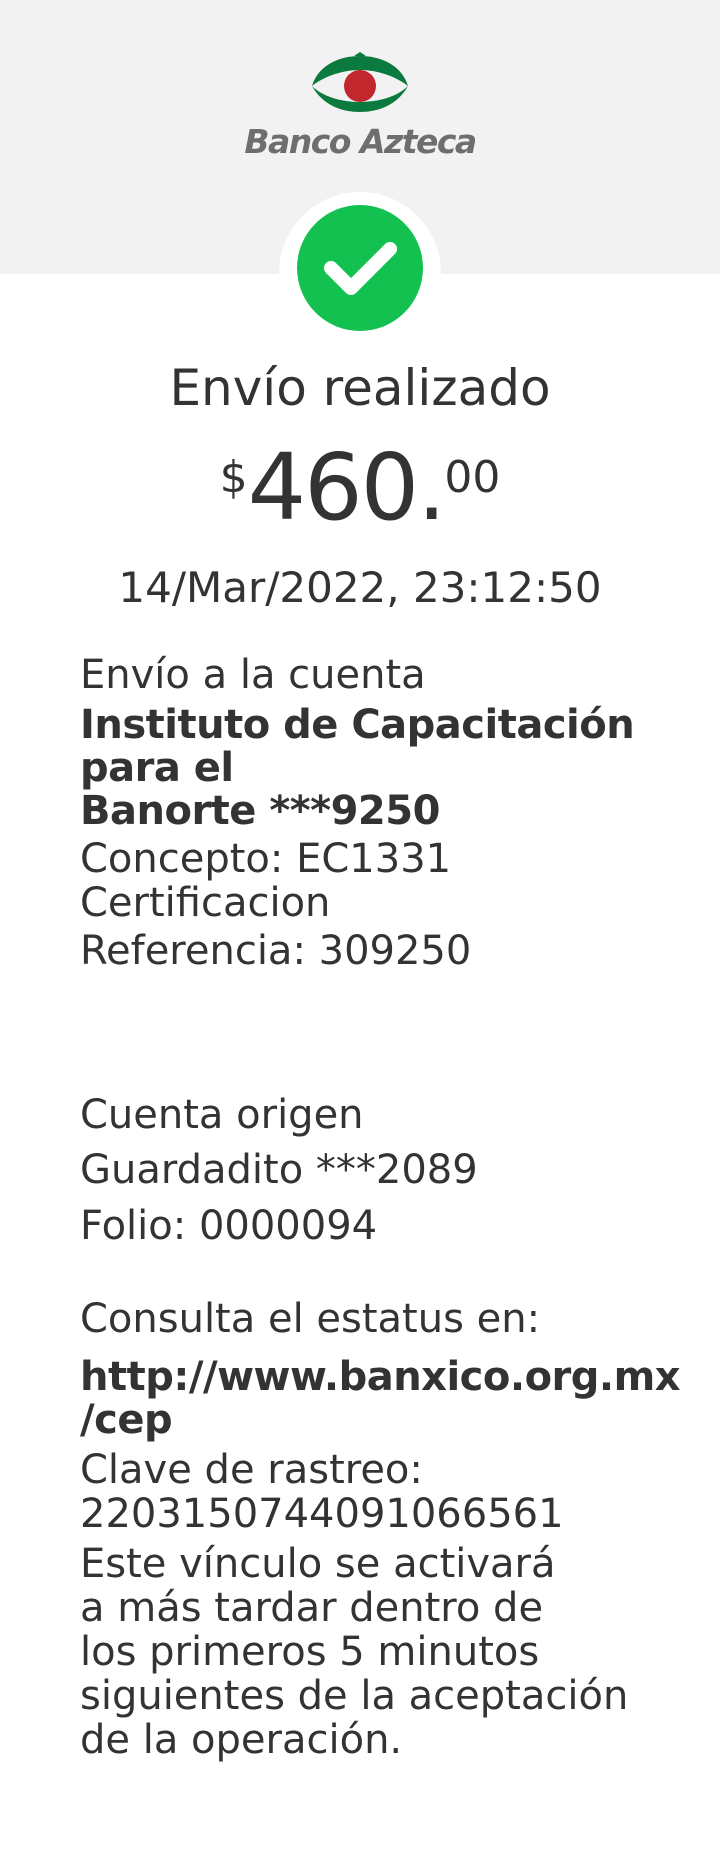 The image size is (720, 1854). I want to click on success-badge, so click(360, 268).